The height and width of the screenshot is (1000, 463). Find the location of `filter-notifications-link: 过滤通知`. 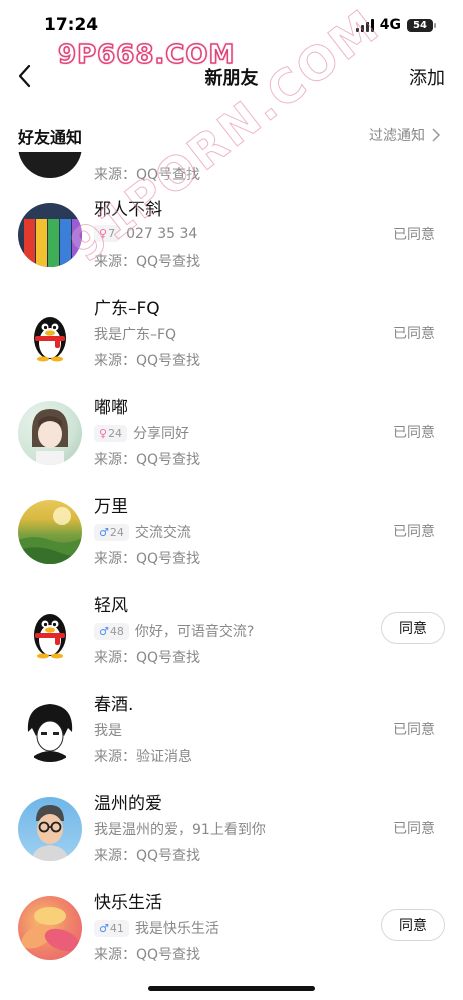

filter-notifications-link: 过滤通知 is located at coordinates (405, 135).